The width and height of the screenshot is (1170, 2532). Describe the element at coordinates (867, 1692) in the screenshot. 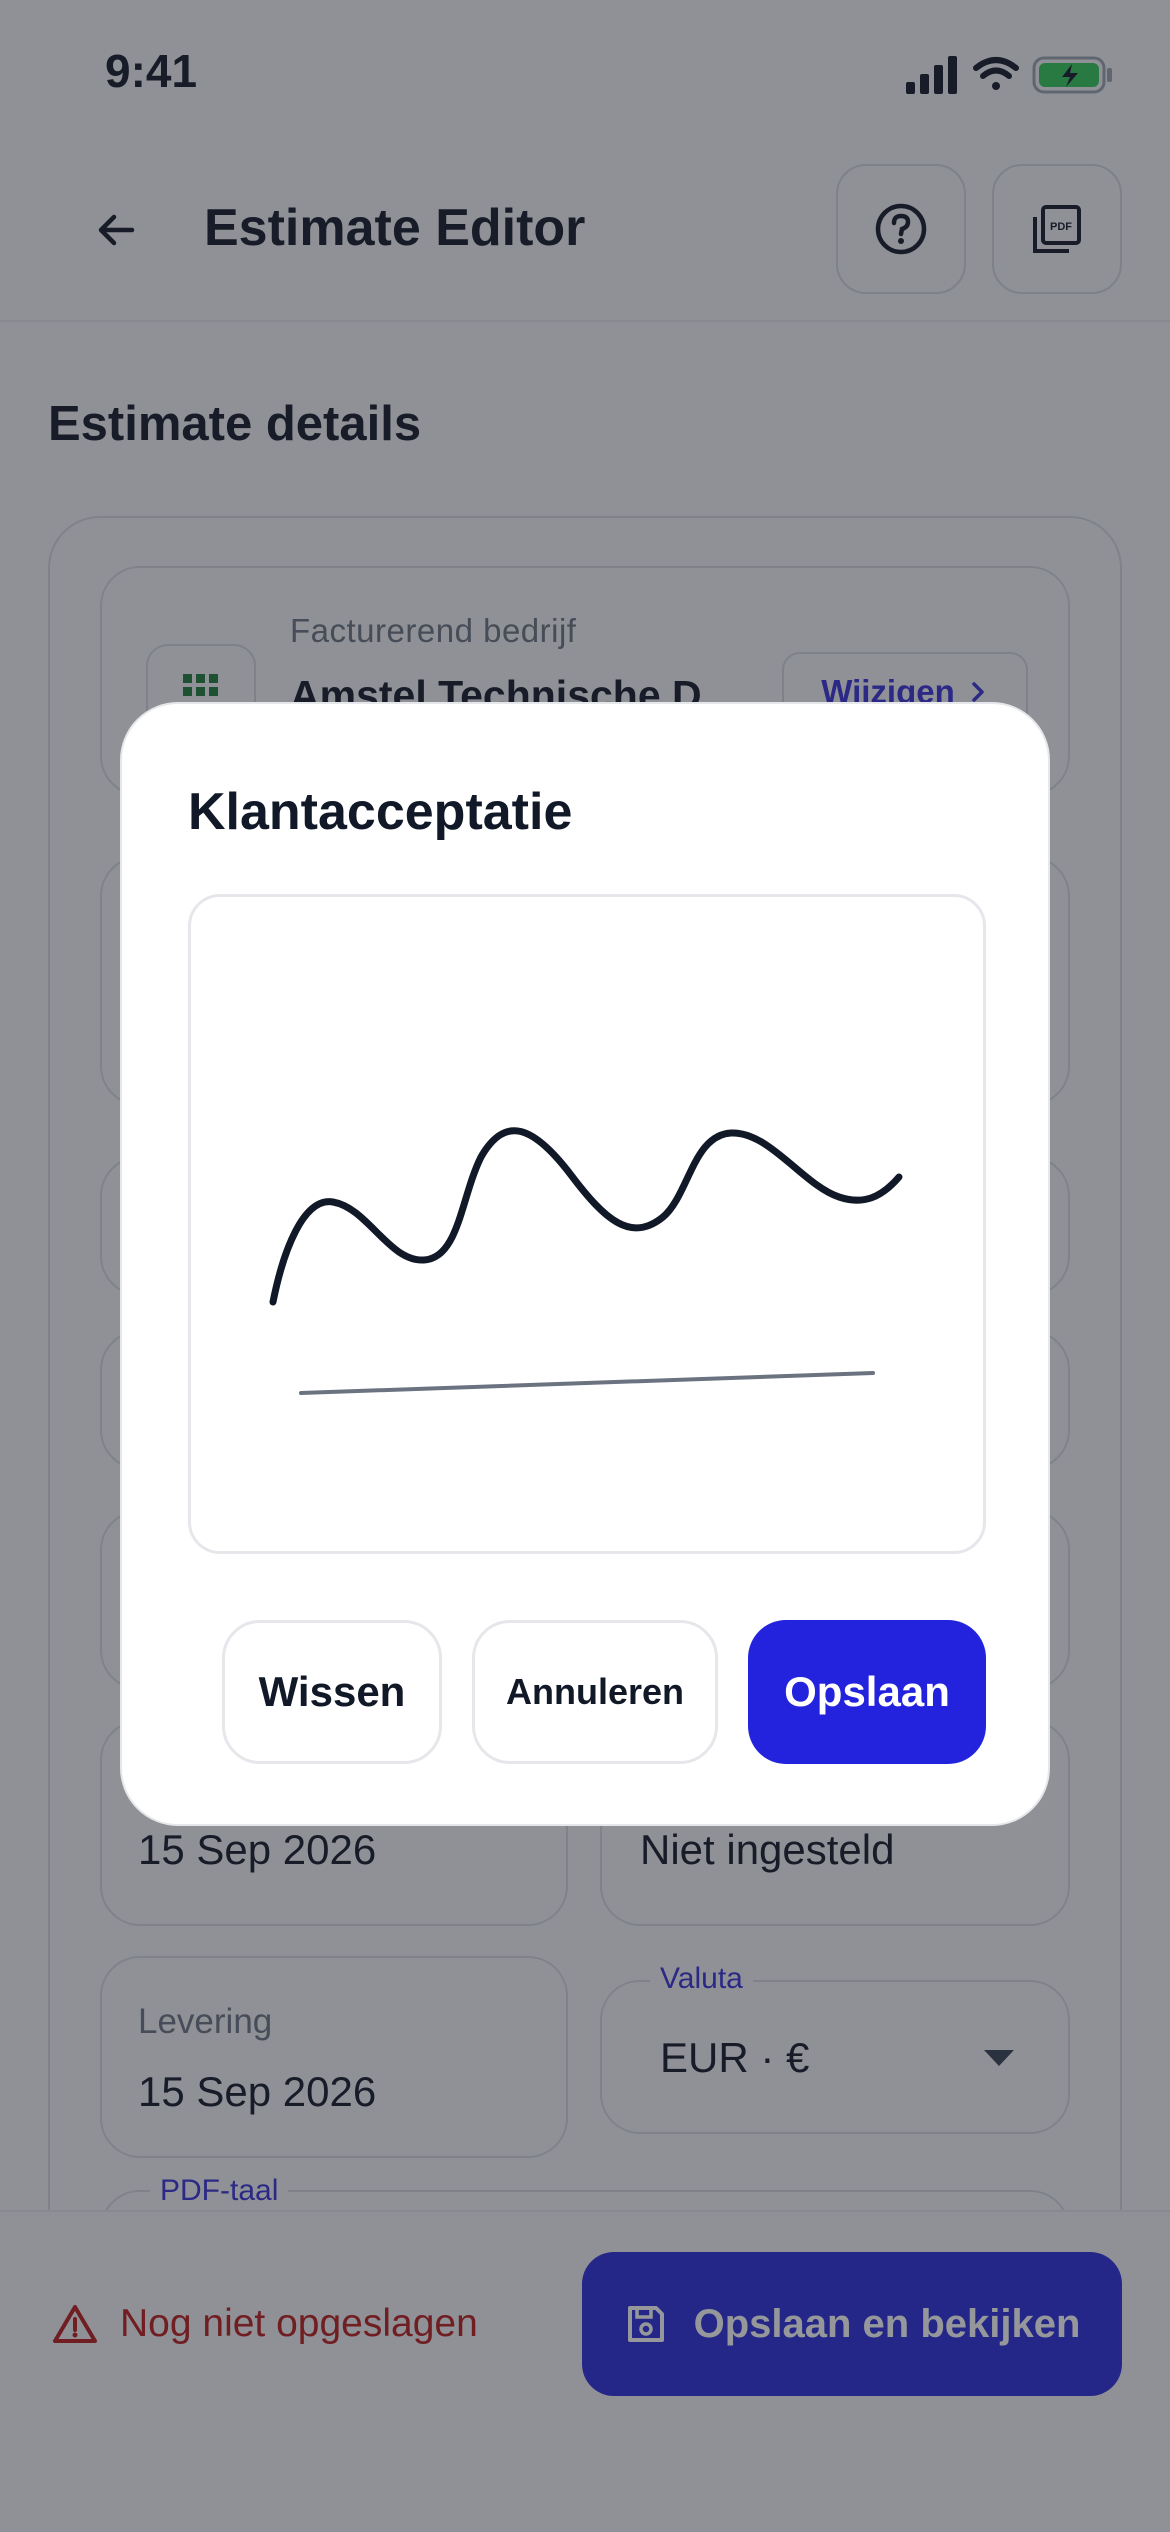

I see `save-button: Opslaan` at that location.